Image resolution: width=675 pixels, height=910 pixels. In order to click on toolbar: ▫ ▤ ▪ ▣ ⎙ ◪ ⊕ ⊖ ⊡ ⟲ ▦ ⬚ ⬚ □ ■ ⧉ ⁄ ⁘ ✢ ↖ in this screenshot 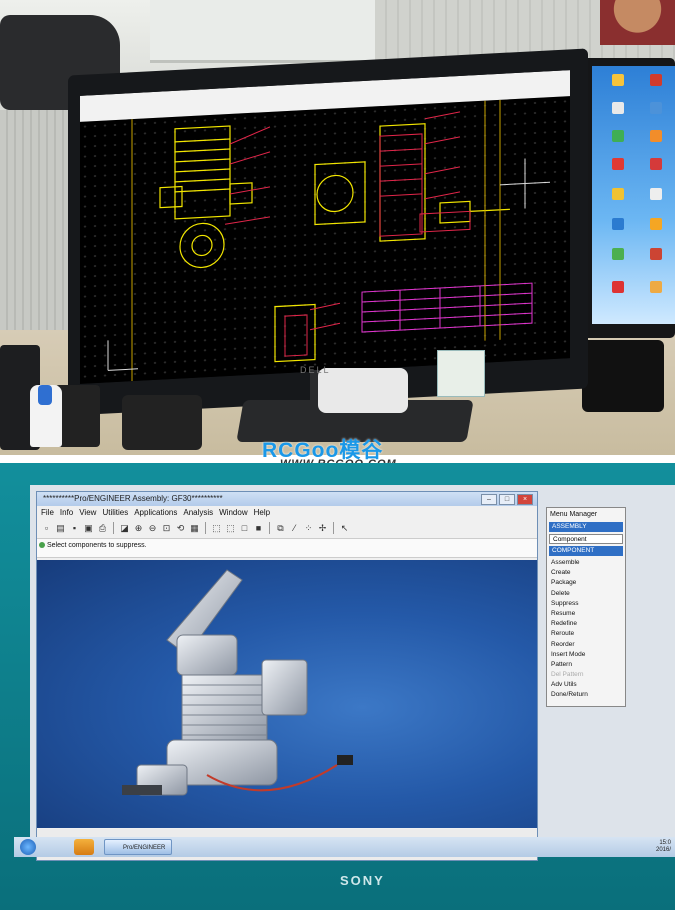, I will do `click(287, 528)`.